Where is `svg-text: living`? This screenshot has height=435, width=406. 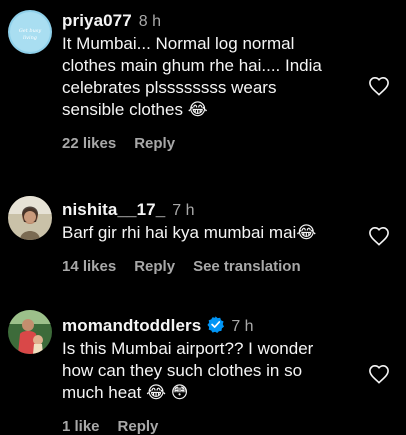 svg-text: living is located at coordinates (30, 38).